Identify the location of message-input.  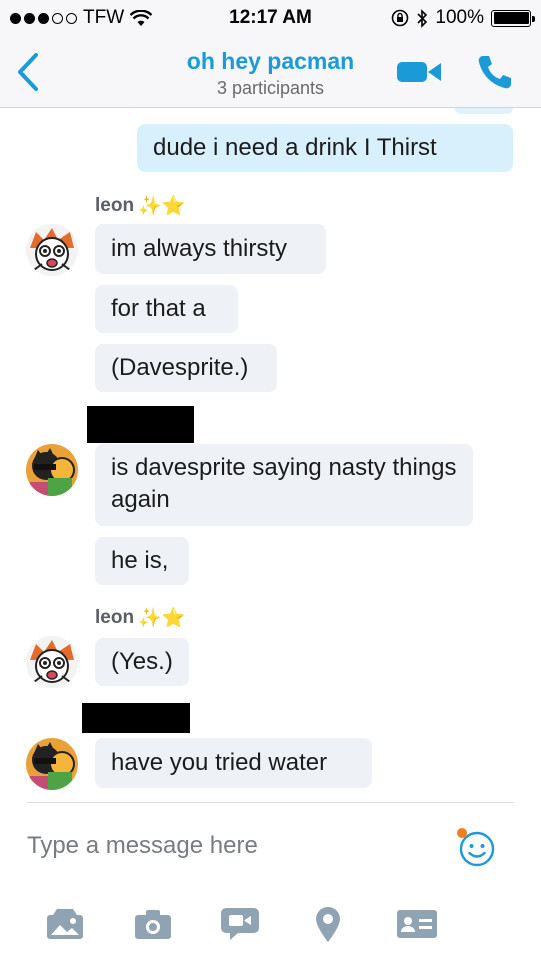
(227, 846).